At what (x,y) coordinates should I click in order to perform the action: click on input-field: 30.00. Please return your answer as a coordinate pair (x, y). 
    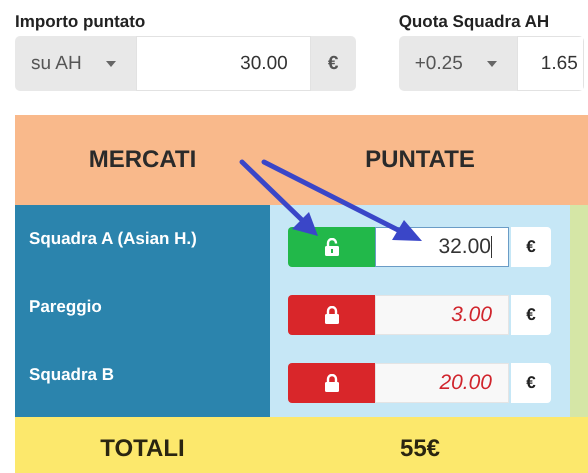
    Looking at the image, I should click on (223, 63).